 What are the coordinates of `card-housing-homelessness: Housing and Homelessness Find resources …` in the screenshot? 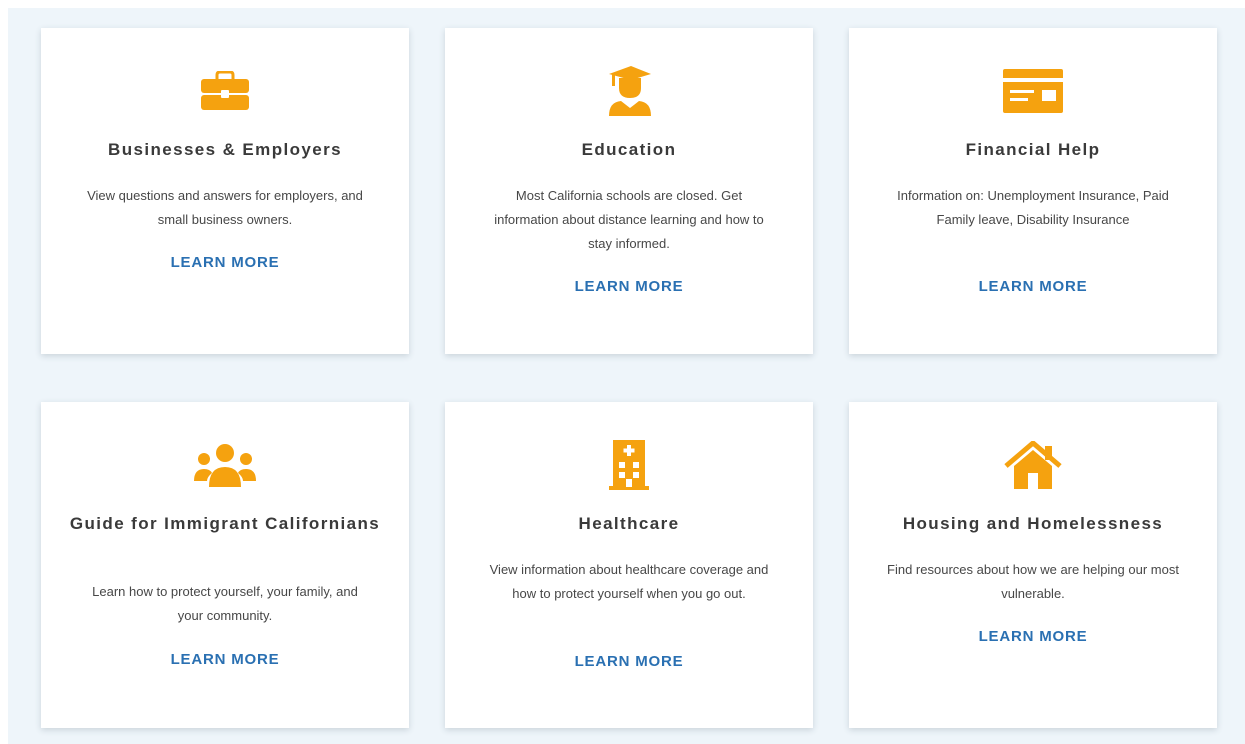 It's located at (1033, 565).